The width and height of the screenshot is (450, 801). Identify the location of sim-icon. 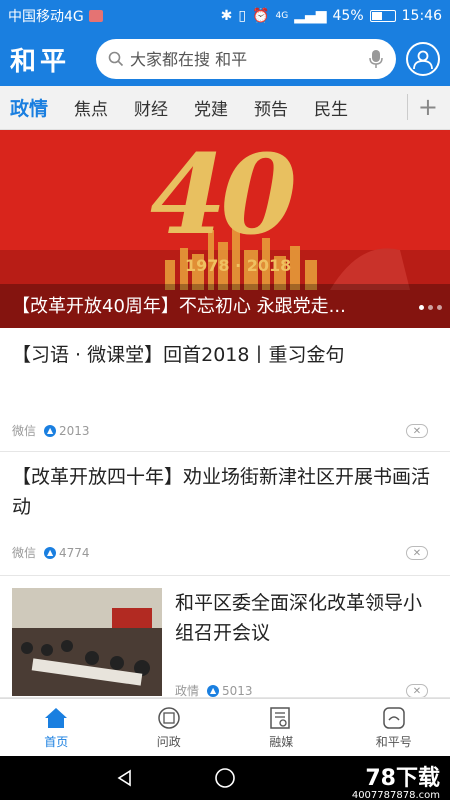
(96, 16).